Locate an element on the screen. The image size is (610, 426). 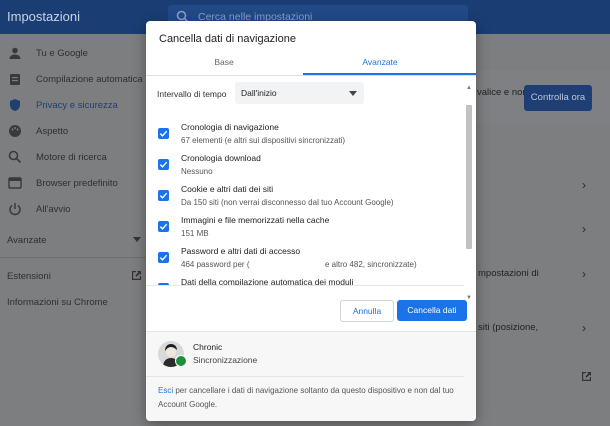
item-subtitle: Nessuno is located at coordinates (197, 171).